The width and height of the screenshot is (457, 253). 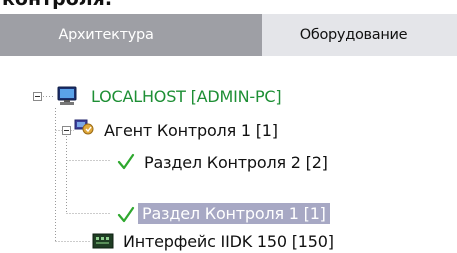 I want to click on agent-icon, so click(x=84, y=127).